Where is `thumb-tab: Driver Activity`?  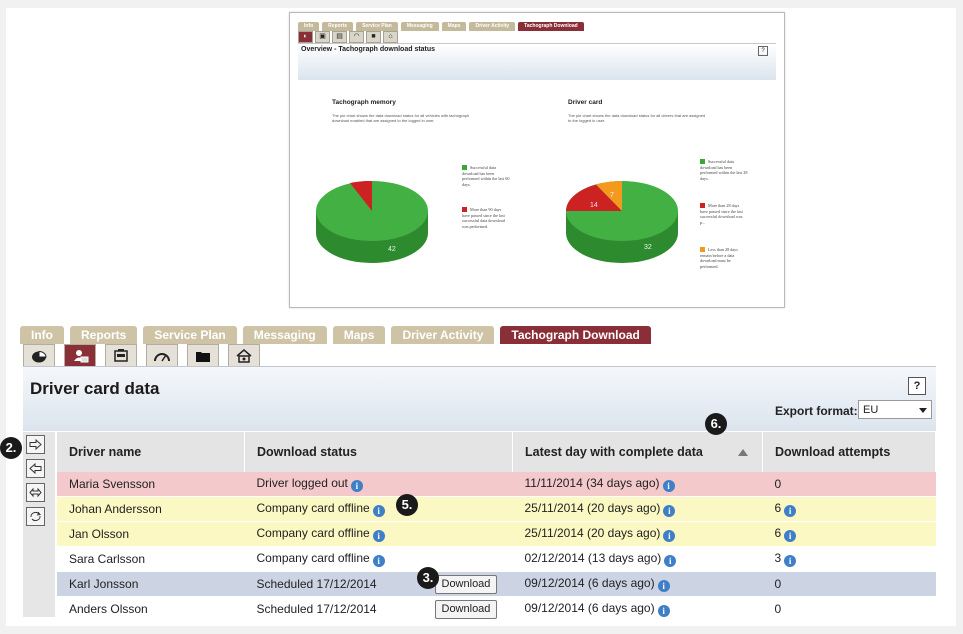
thumb-tab: Driver Activity is located at coordinates (492, 26).